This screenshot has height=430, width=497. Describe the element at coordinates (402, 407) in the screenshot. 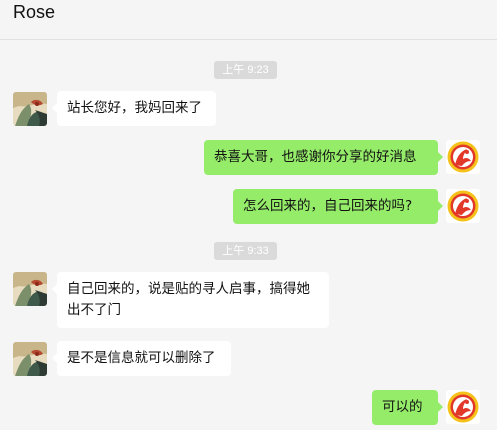

I see `message-text: 可以的` at that location.